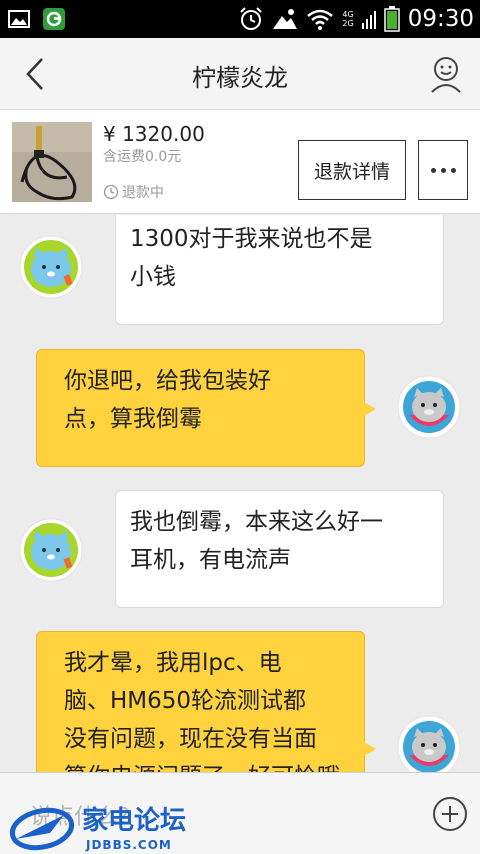  I want to click on profile-button, so click(446, 74).